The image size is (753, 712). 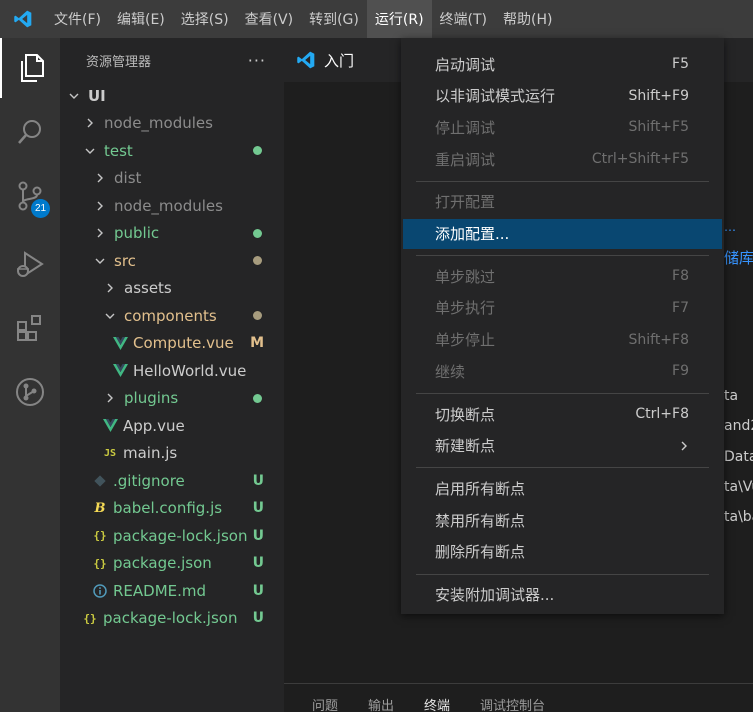 I want to click on tab-debug-console: 调试控制台, so click(x=512, y=697).